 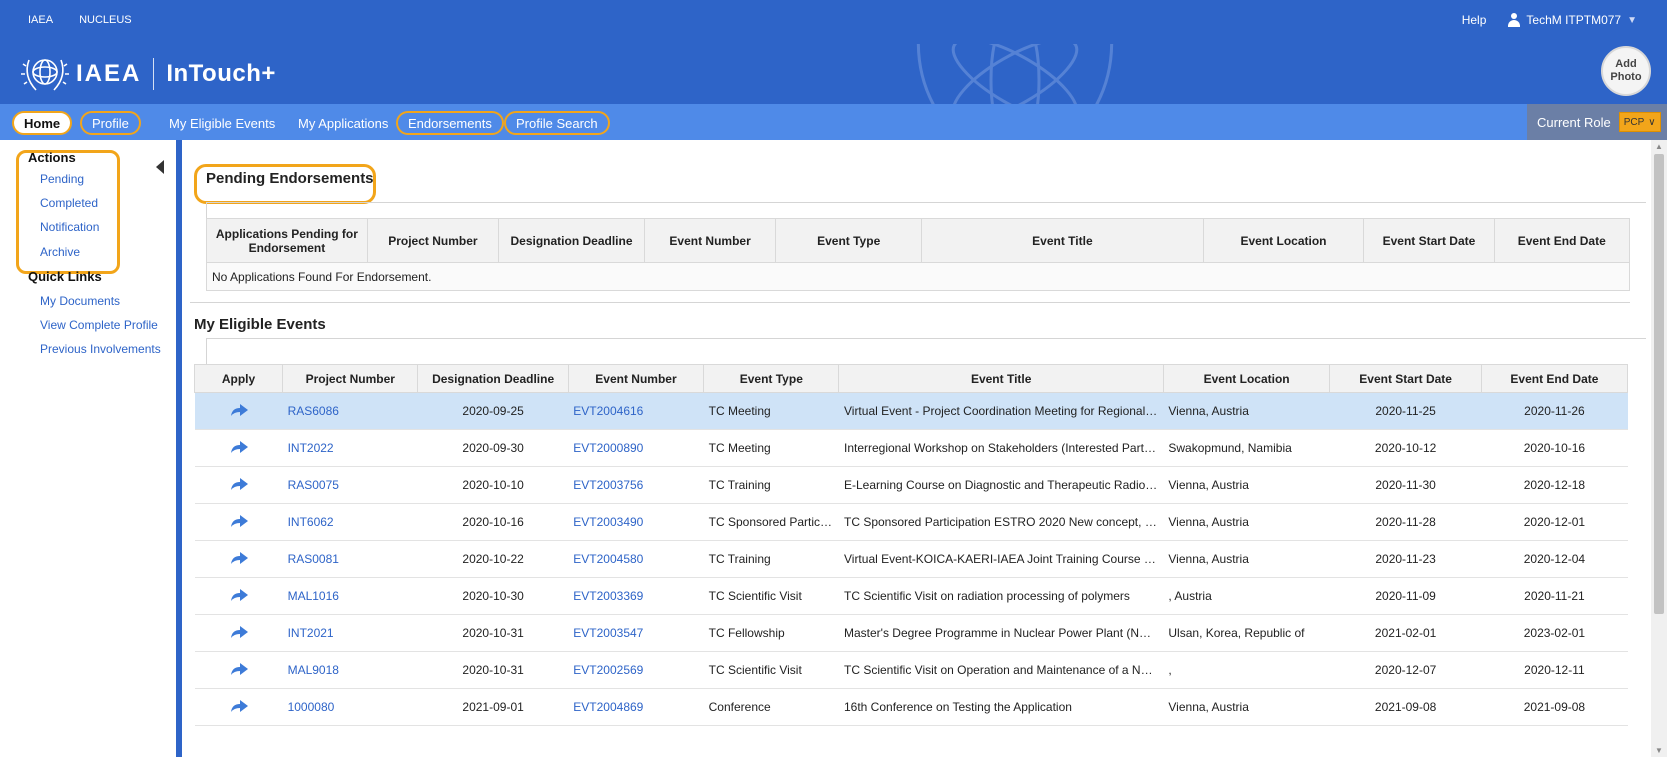 I want to click on event-number-link: EVT2003369, so click(x=636, y=596).